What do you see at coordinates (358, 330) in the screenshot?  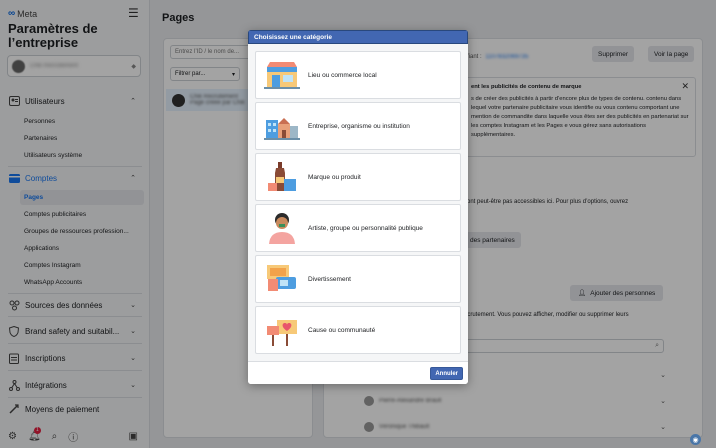 I see `category-cause-community: Cause ou communauté` at bounding box center [358, 330].